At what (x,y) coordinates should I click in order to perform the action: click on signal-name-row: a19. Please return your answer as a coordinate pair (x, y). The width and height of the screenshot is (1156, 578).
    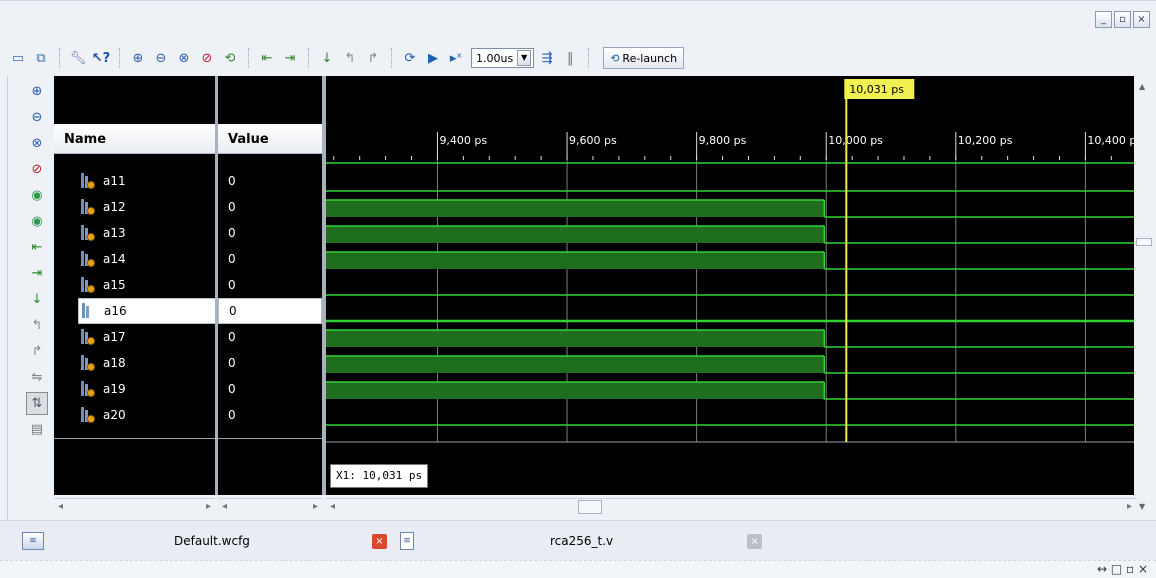
    Looking at the image, I should click on (134, 389).